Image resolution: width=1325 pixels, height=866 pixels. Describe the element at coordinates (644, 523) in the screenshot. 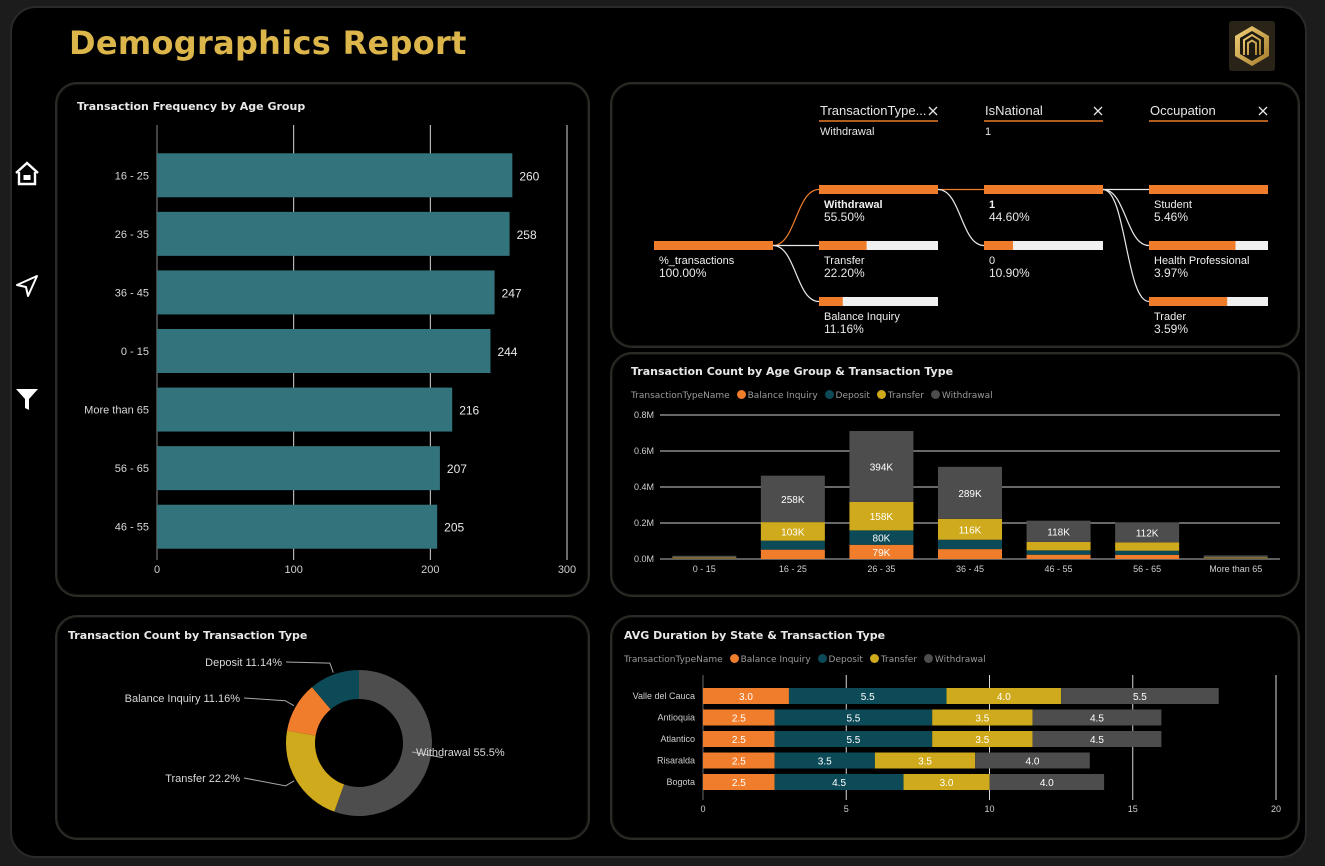

I see `y-tick-label: 0.2M` at that location.